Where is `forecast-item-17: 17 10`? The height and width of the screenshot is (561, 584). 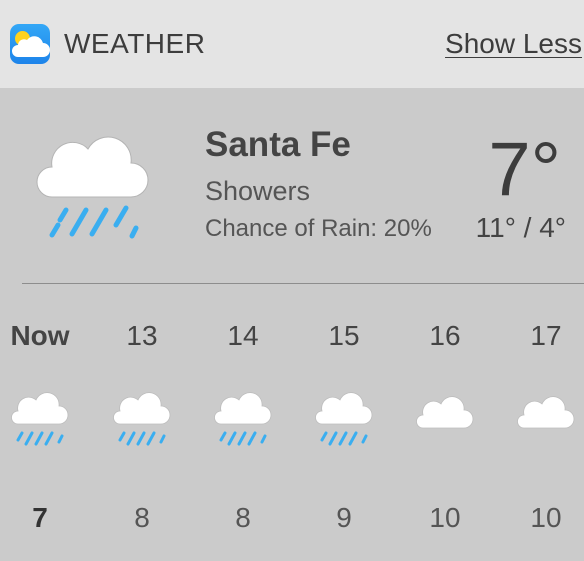
forecast-item-17: 17 10 is located at coordinates (545, 430).